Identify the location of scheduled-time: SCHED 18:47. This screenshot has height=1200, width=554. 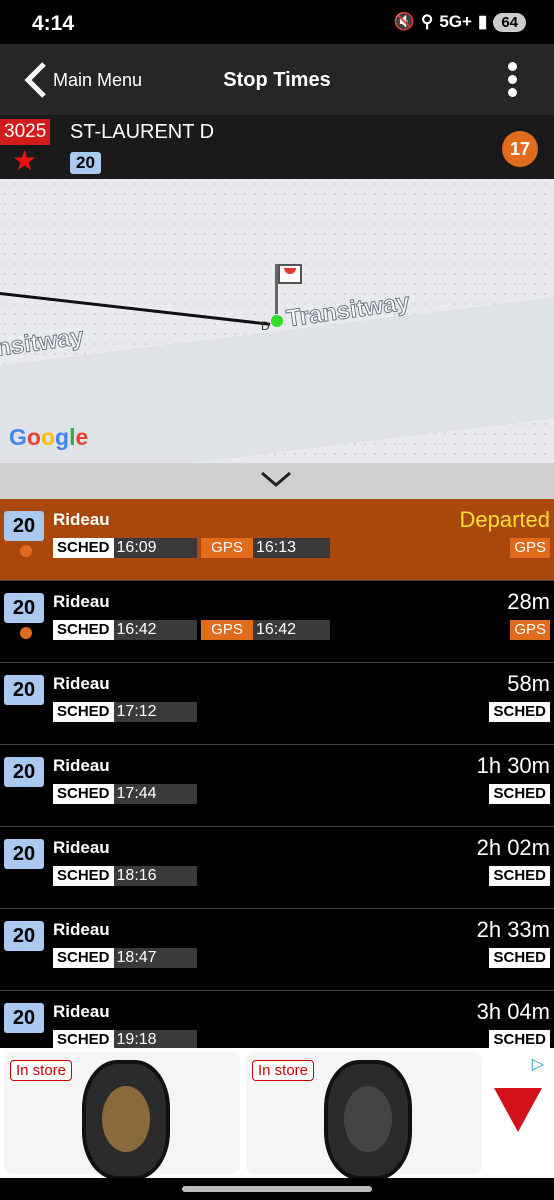
(125, 958).